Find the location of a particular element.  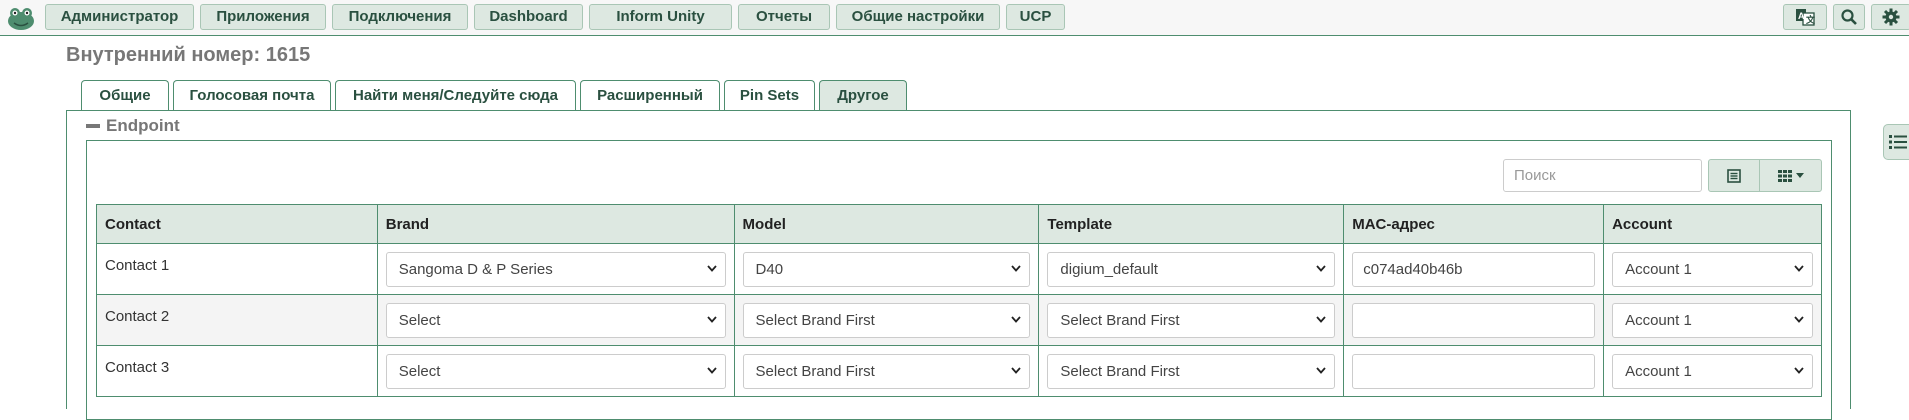

frog-logo-icon is located at coordinates (21, 18).